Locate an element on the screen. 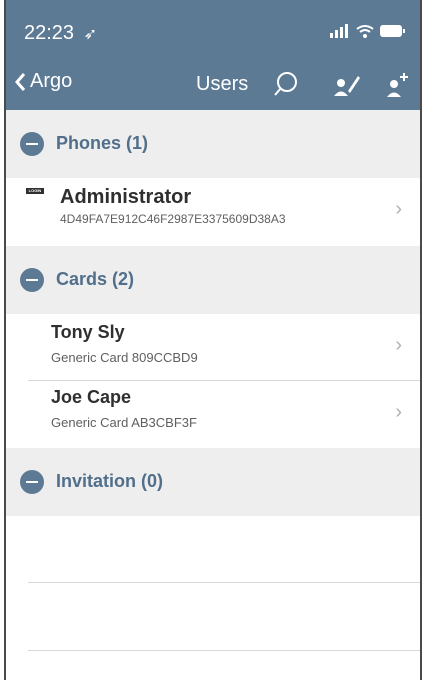  battery-icon is located at coordinates (392, 31).